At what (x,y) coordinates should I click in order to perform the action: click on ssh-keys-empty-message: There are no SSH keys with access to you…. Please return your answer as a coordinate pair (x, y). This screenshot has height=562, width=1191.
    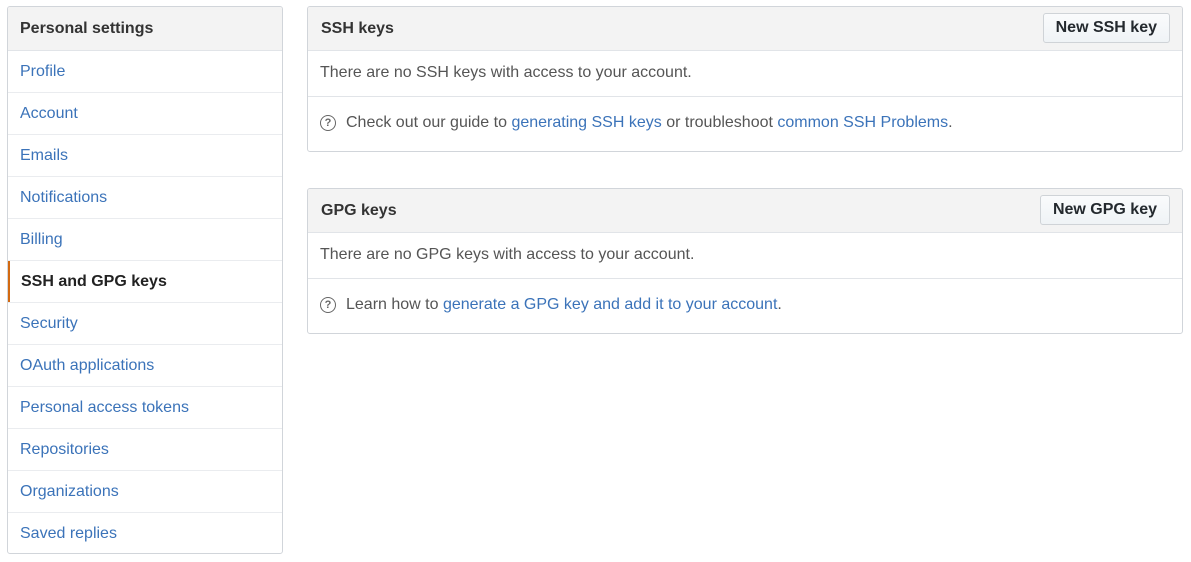
    Looking at the image, I should click on (745, 74).